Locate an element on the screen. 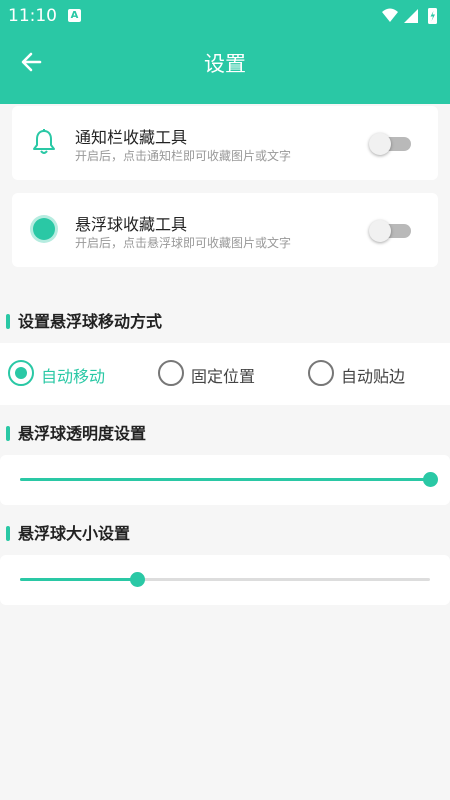  size-slider is located at coordinates (225, 579).